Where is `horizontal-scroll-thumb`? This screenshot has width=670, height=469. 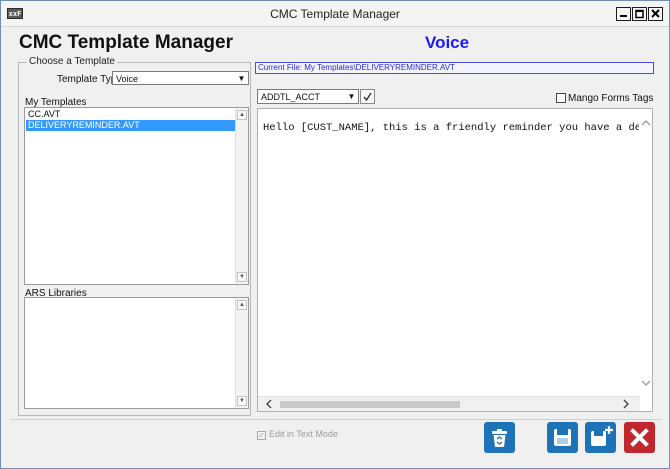 horizontal-scroll-thumb is located at coordinates (370, 404).